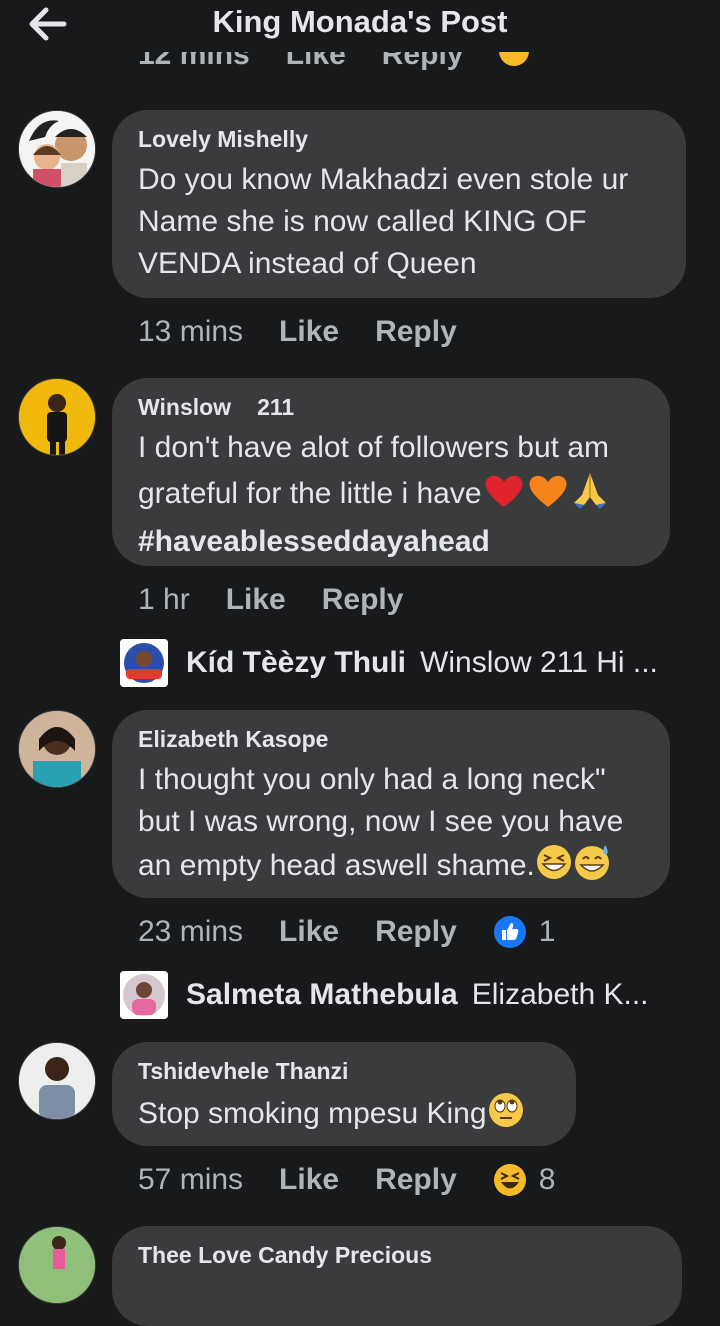 This screenshot has height=1326, width=720. I want to click on comment-actions: 57 mins Like Reply 8, so click(346, 1180).